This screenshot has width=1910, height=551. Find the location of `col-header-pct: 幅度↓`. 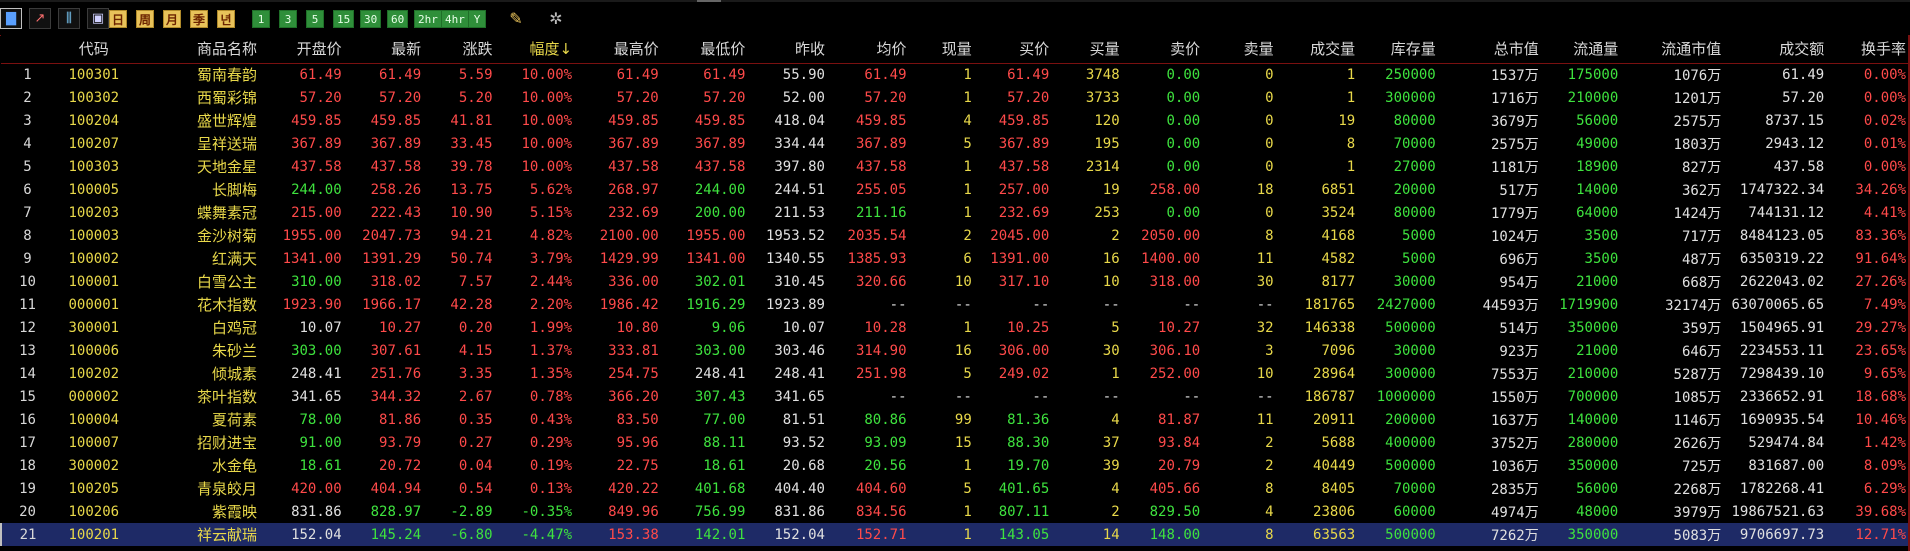

col-header-pct: 幅度↓ is located at coordinates (536, 49).